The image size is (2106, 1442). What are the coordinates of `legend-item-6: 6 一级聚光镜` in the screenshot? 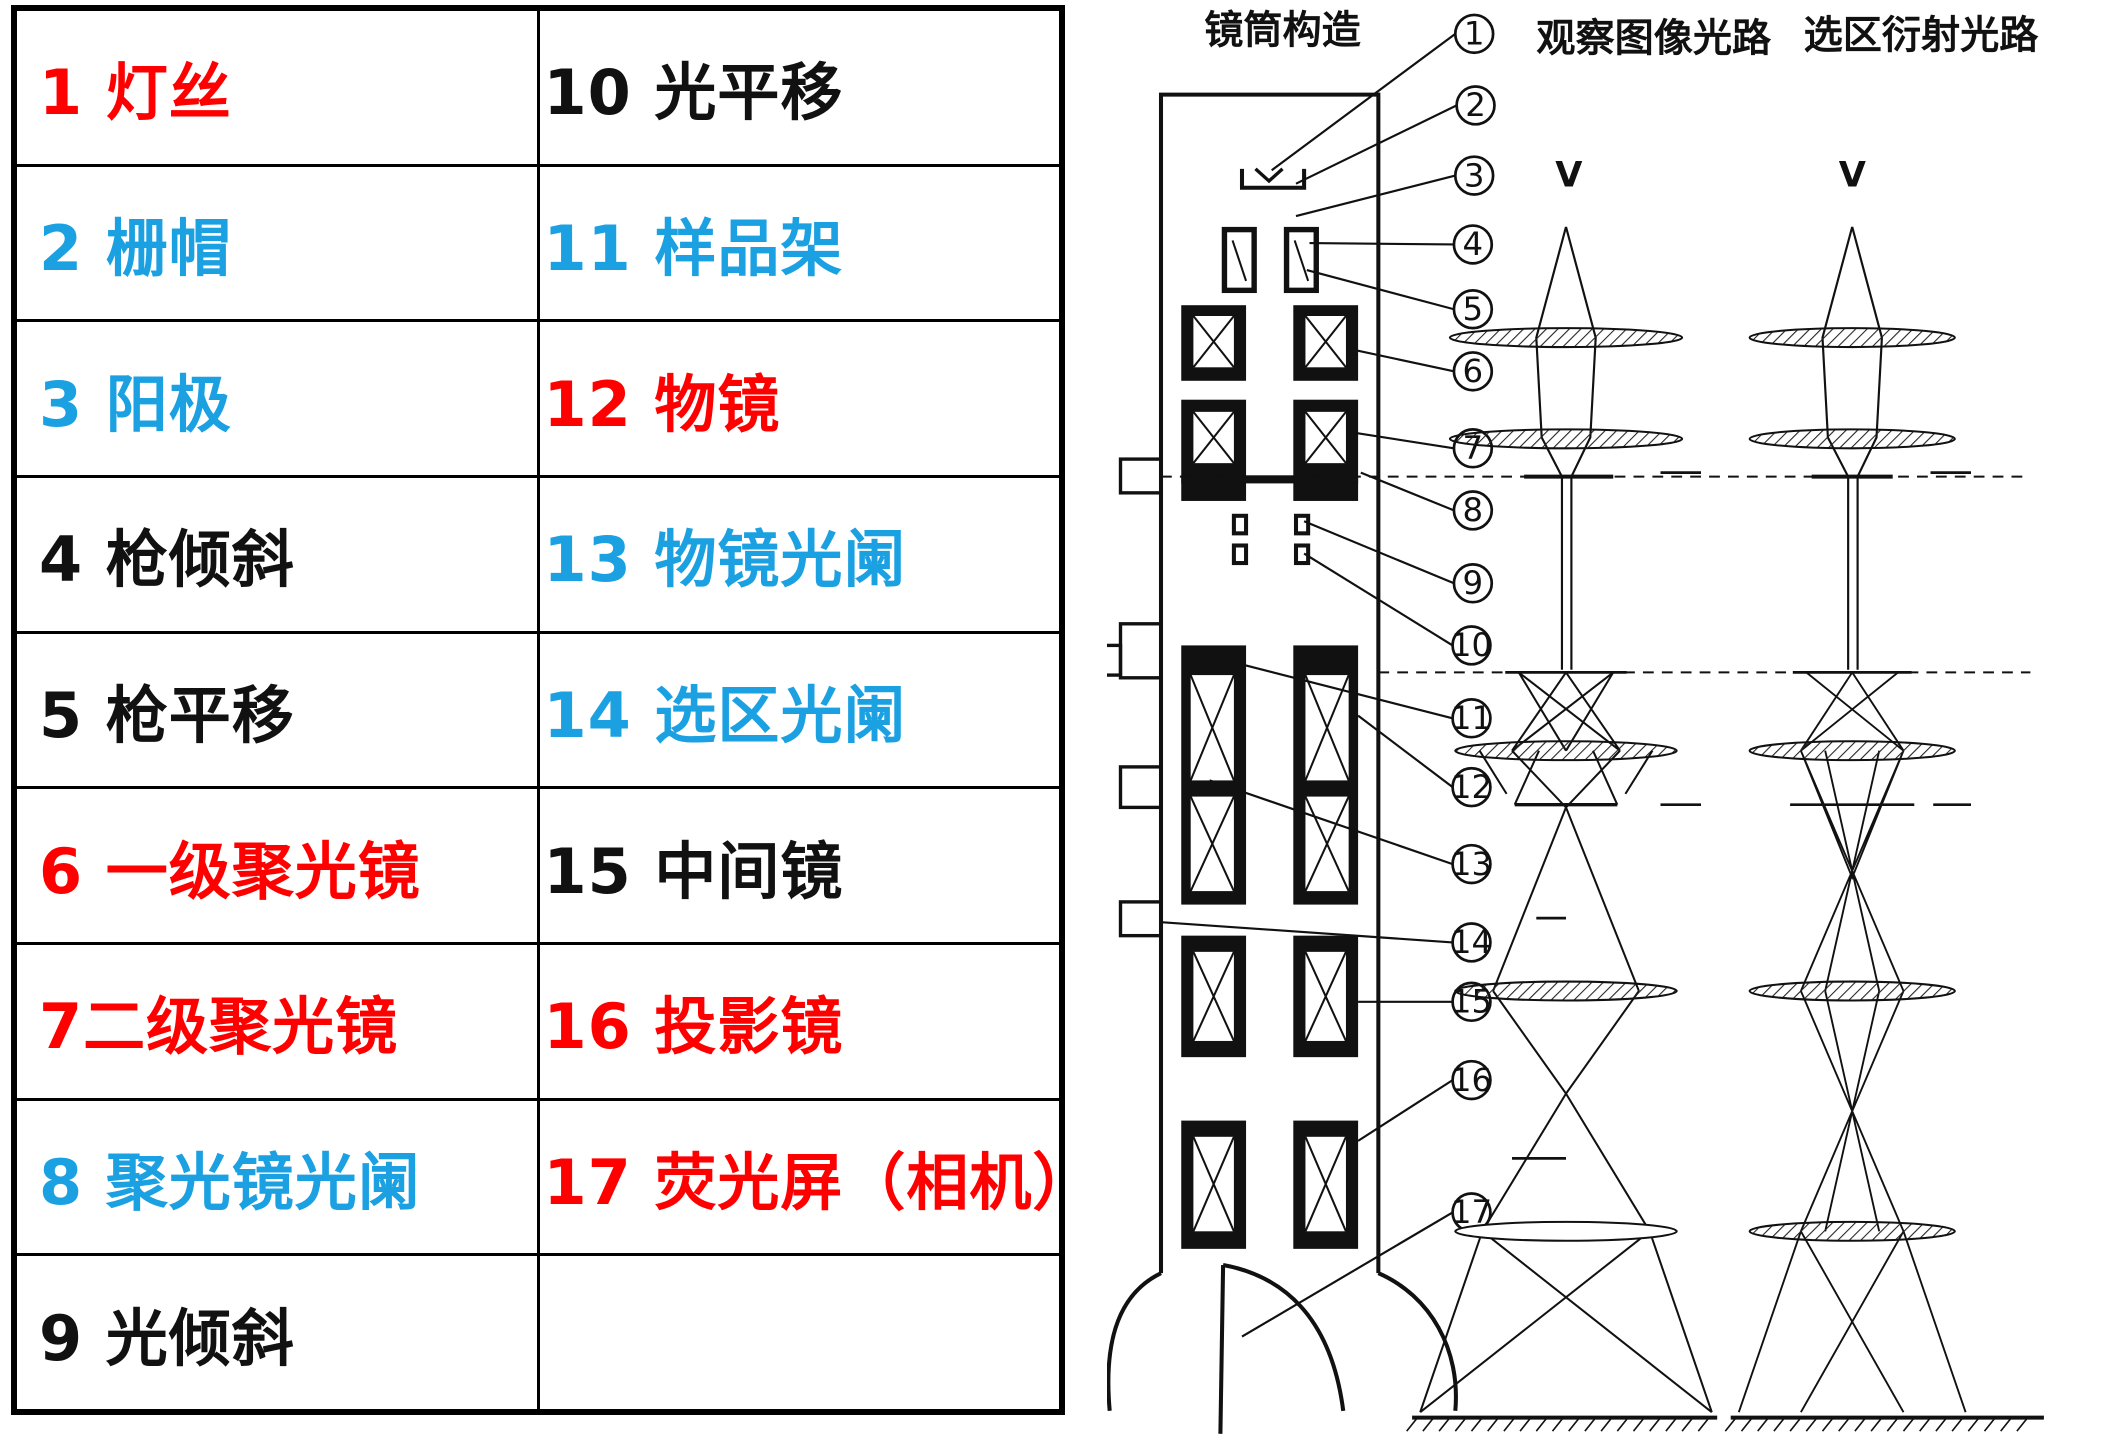 It's located at (276, 865).